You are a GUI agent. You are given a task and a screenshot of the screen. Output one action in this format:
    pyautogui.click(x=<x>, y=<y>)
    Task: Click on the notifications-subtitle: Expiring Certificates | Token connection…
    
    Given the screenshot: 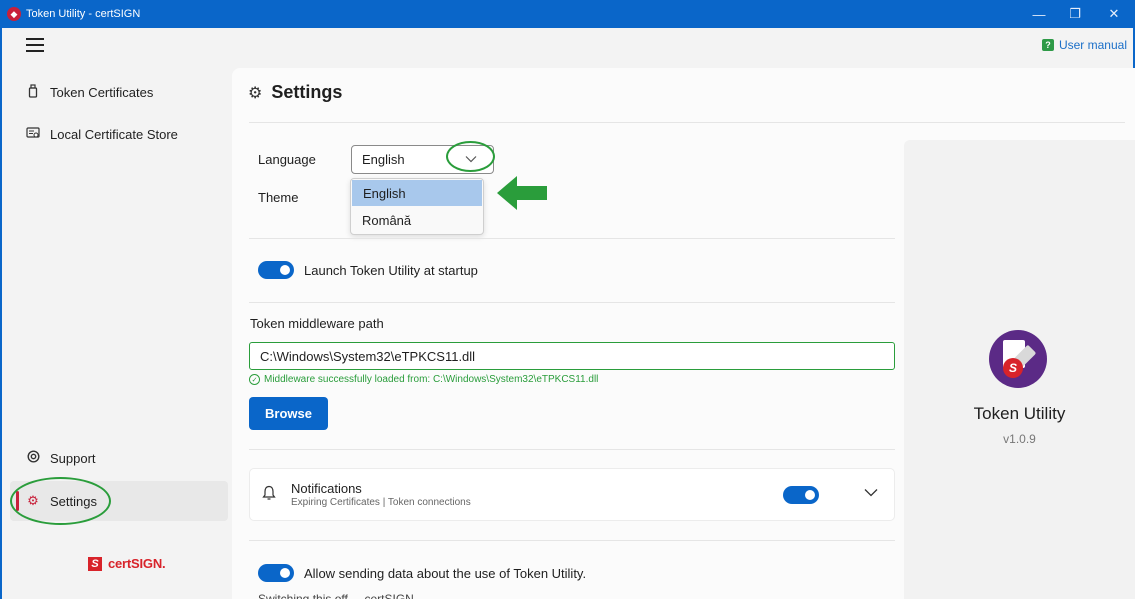 What is the action you would take?
    pyautogui.click(x=381, y=502)
    